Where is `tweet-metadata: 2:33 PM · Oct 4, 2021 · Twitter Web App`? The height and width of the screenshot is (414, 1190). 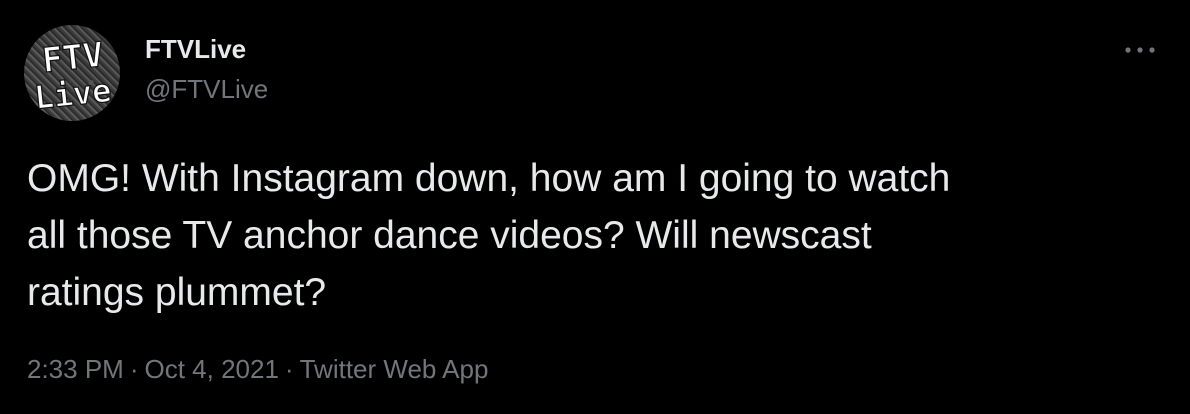
tweet-metadata: 2:33 PM · Oct 4, 2021 · Twitter Web App is located at coordinates (257, 369).